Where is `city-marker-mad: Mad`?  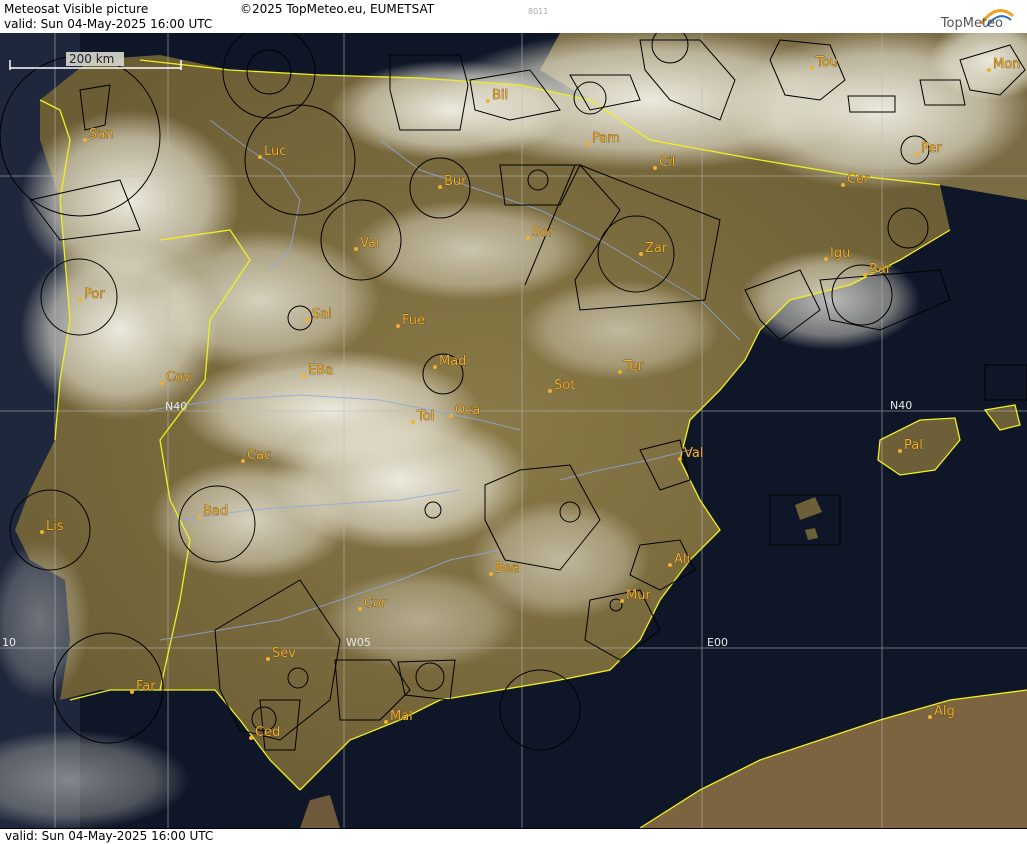 city-marker-mad: Mad is located at coordinates (450, 361).